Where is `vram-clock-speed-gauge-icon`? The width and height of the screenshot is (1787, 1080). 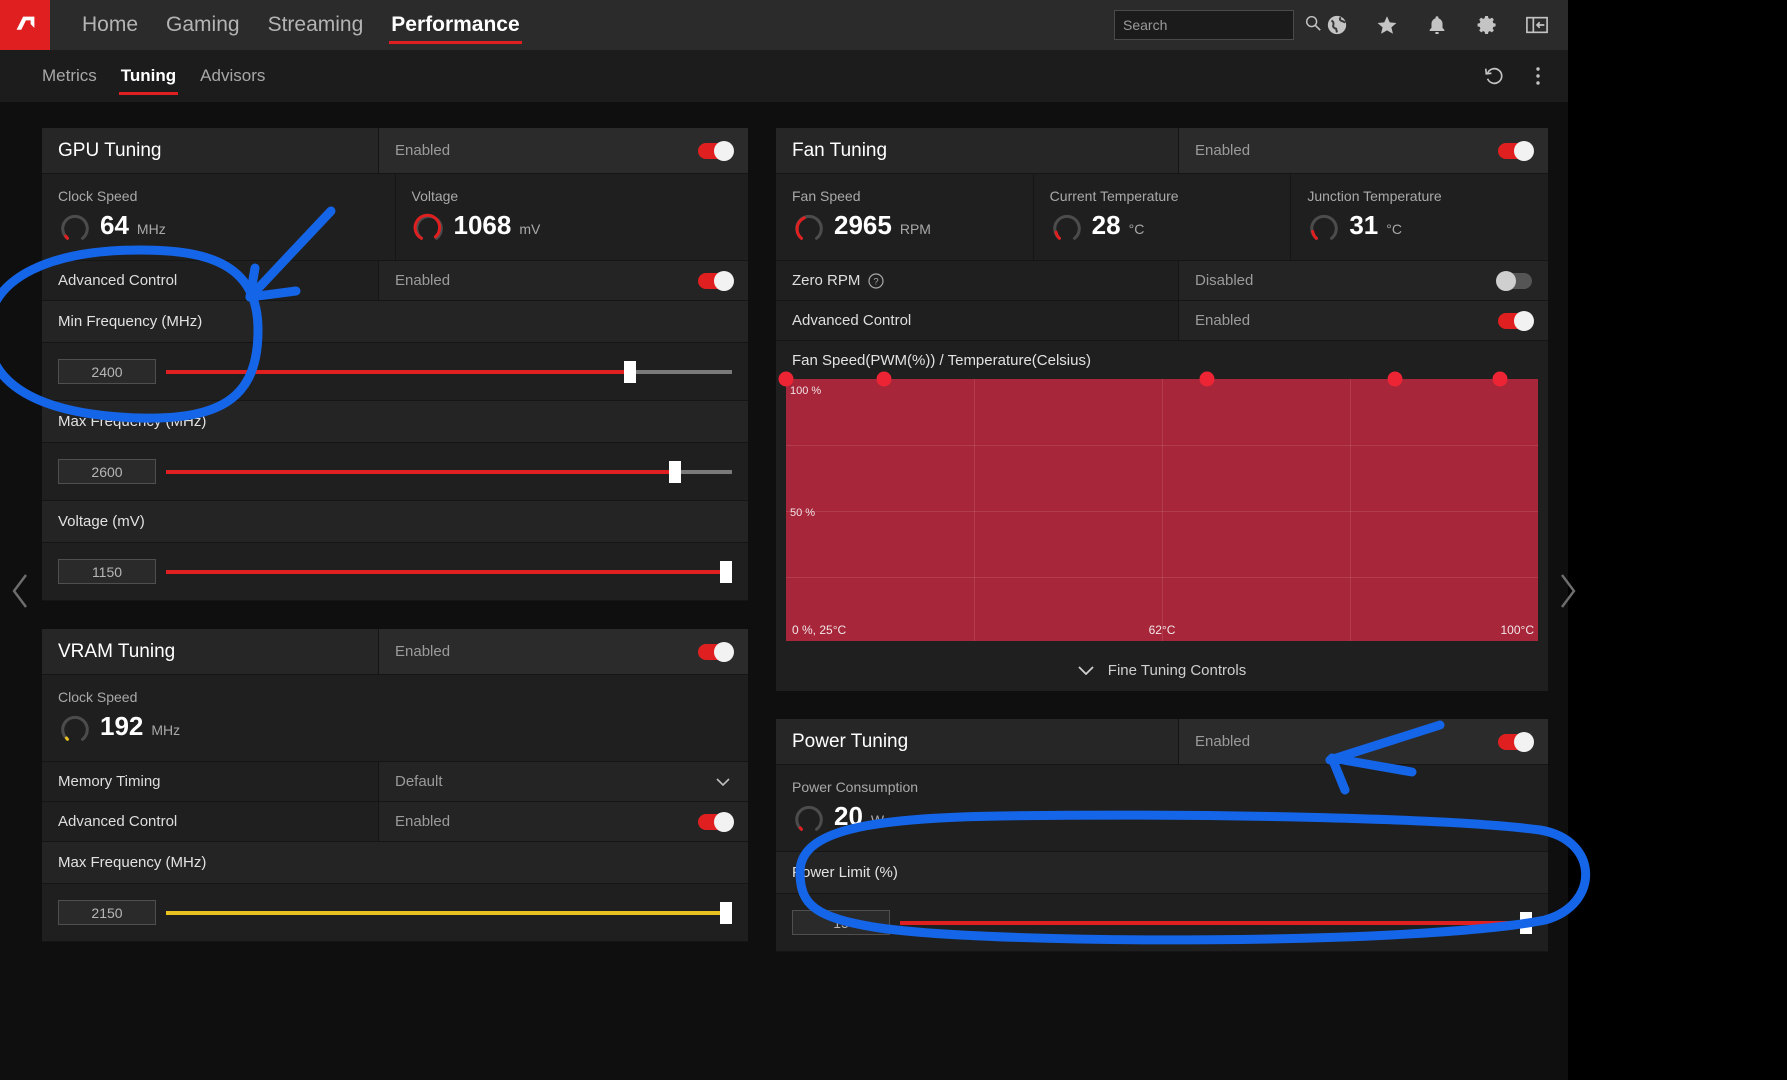
vram-clock-speed-gauge-icon is located at coordinates (75, 728).